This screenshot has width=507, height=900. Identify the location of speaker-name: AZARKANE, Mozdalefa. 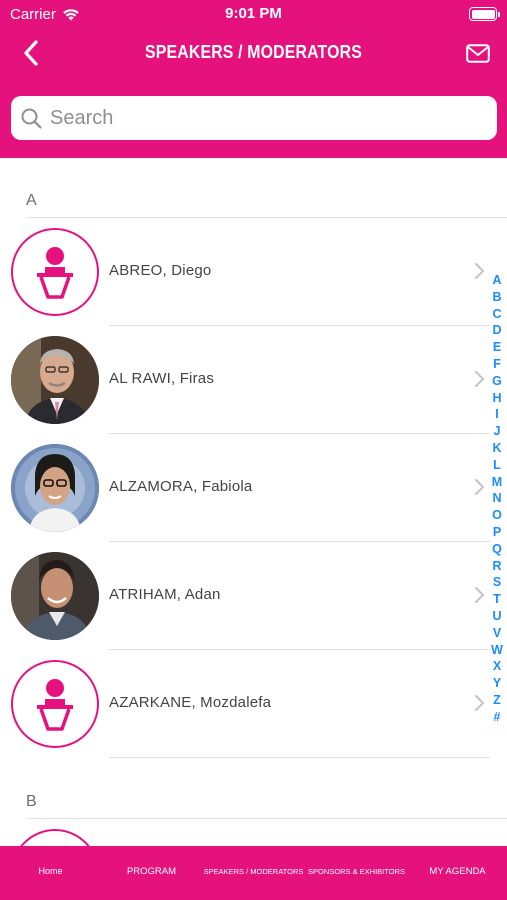
(190, 702).